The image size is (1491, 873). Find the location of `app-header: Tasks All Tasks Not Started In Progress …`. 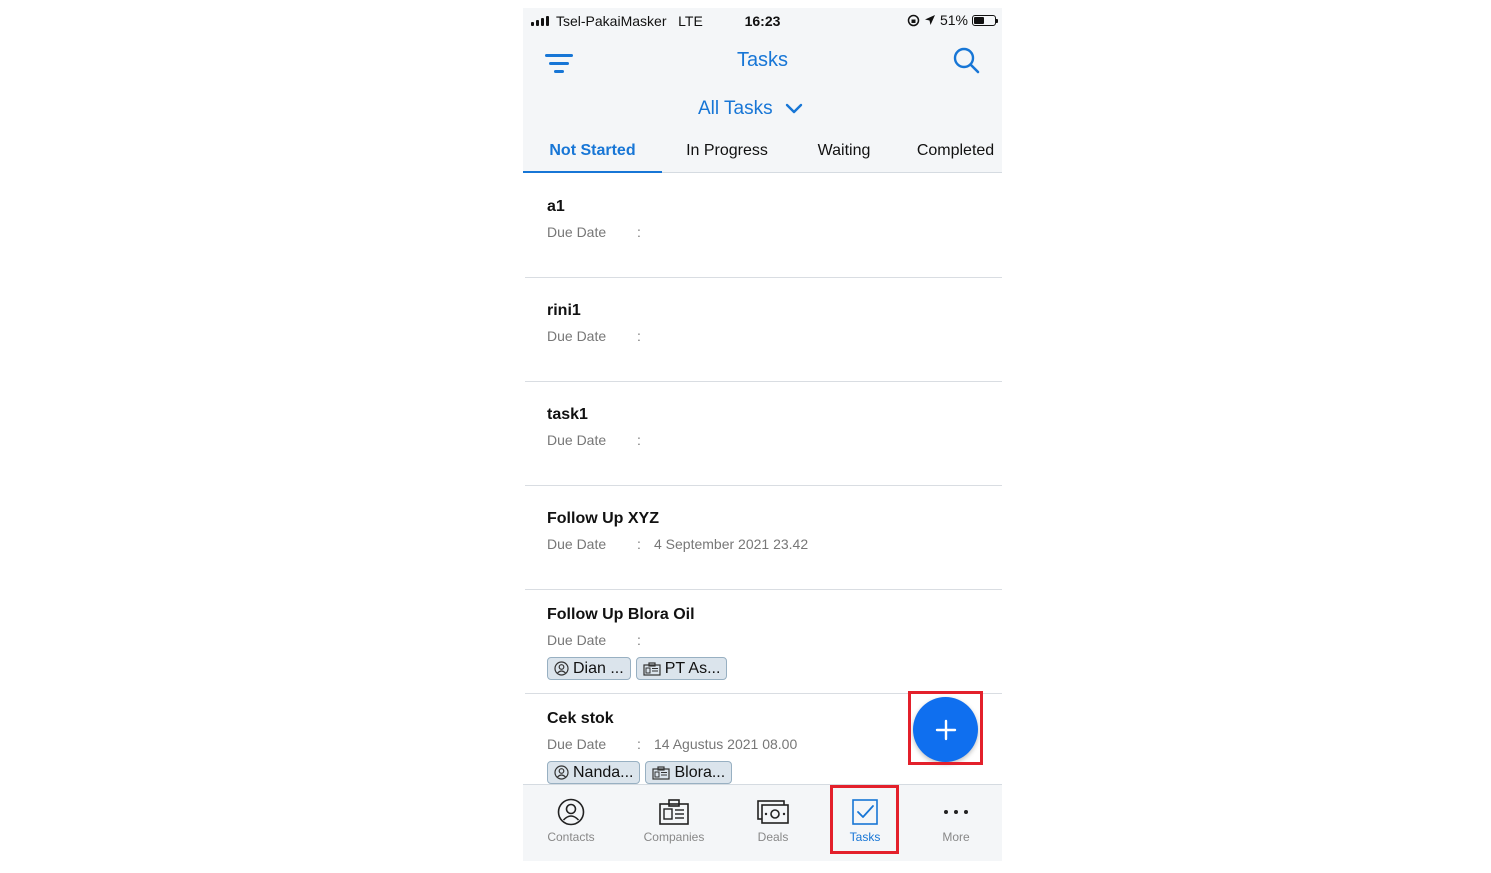

app-header: Tasks All Tasks Not Started In Progress … is located at coordinates (762, 103).